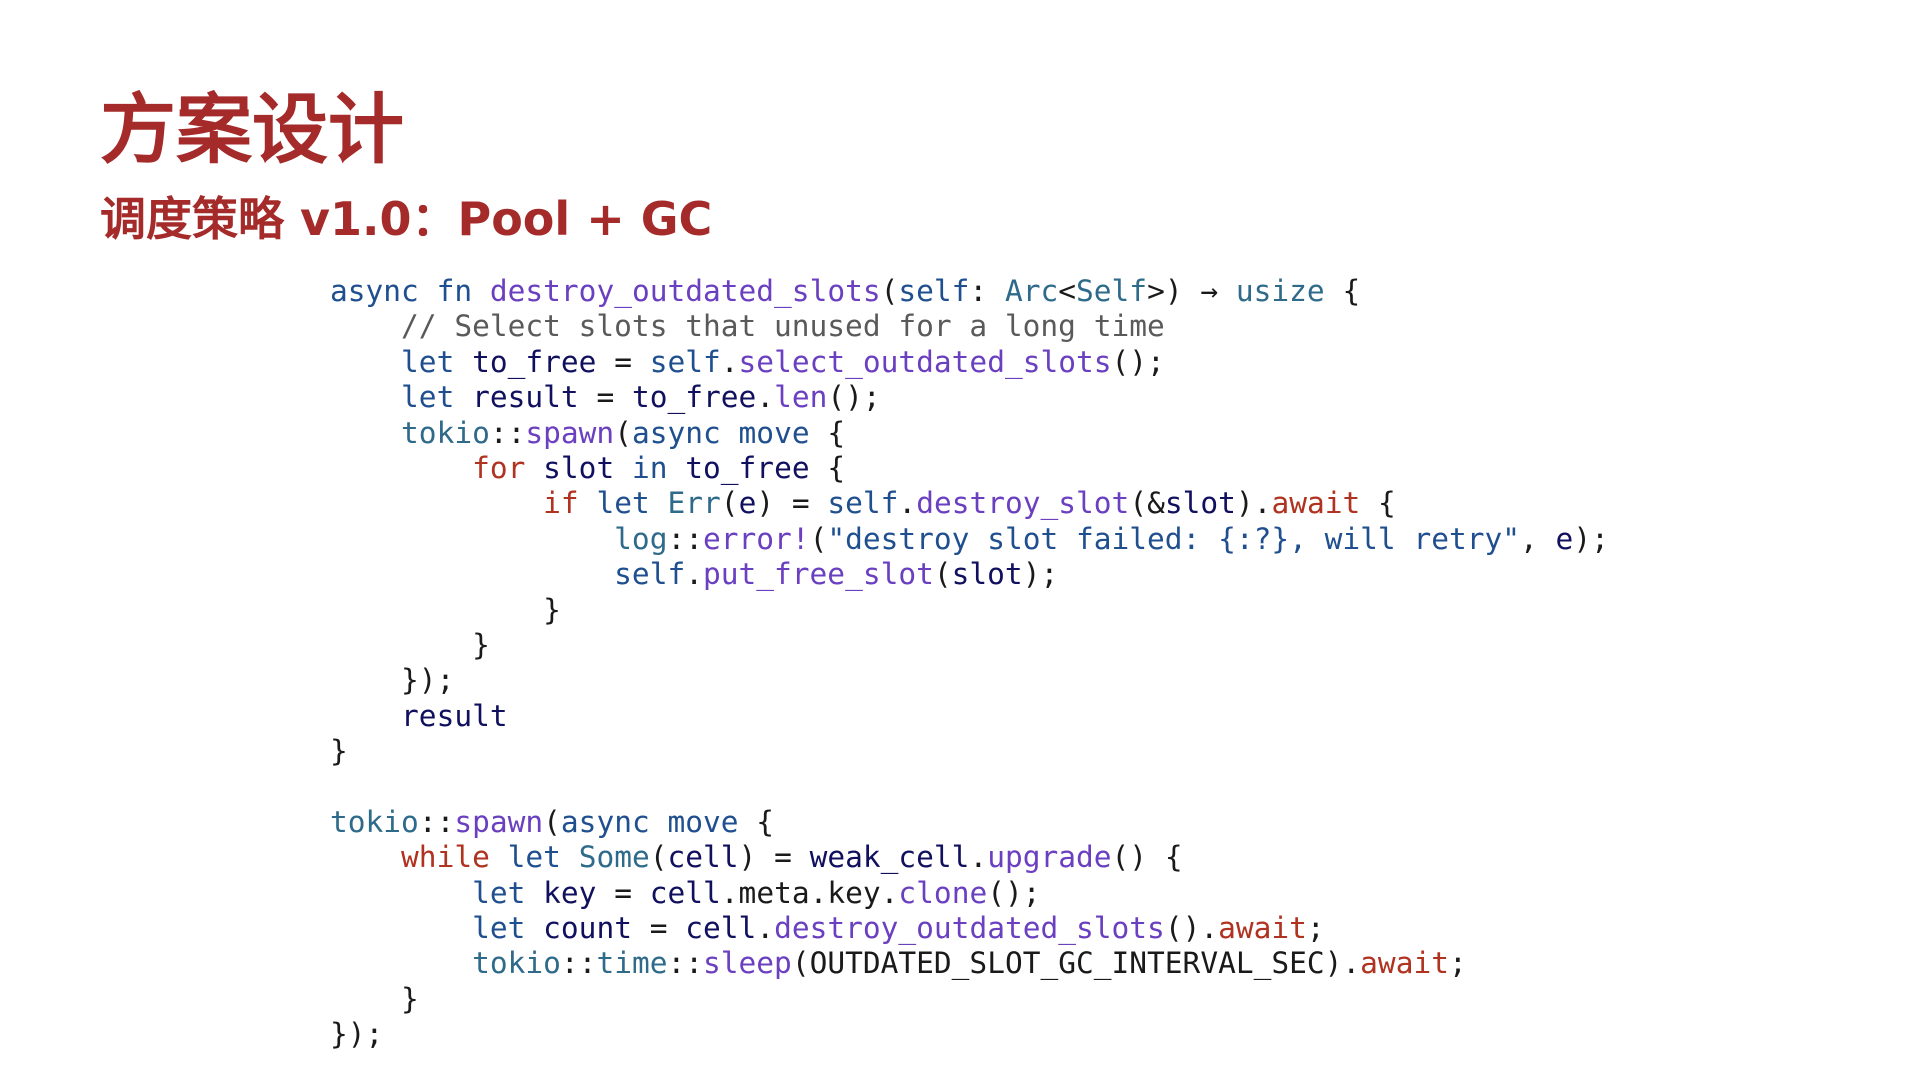 This screenshot has height=1080, width=1920. I want to click on code-token: destroy_slot, so click(1023, 503).